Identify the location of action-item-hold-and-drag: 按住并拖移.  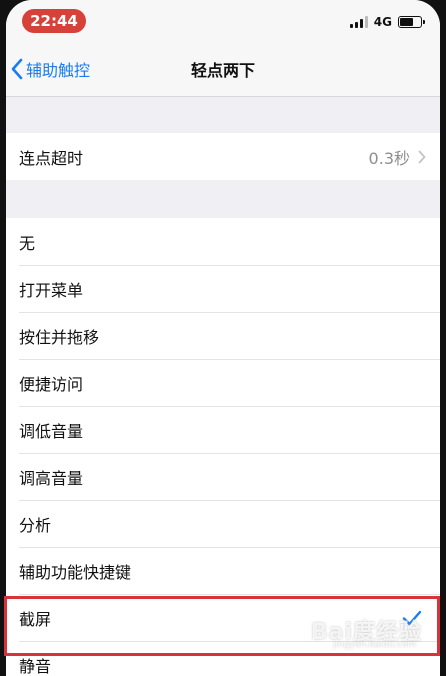
(223, 335).